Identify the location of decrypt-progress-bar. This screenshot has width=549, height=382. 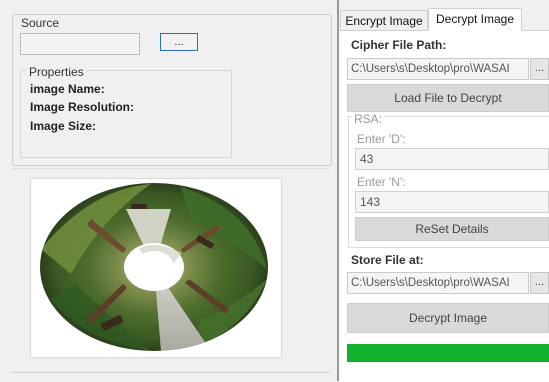
(448, 353).